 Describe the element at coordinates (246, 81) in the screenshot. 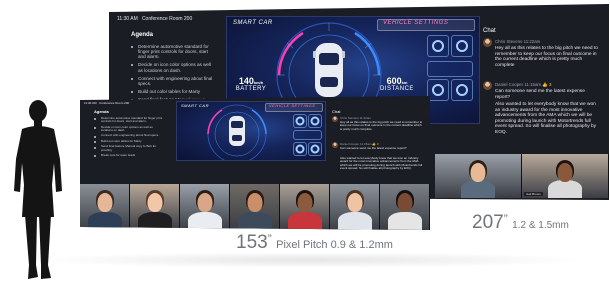

I see `battery-value: 140` at that location.